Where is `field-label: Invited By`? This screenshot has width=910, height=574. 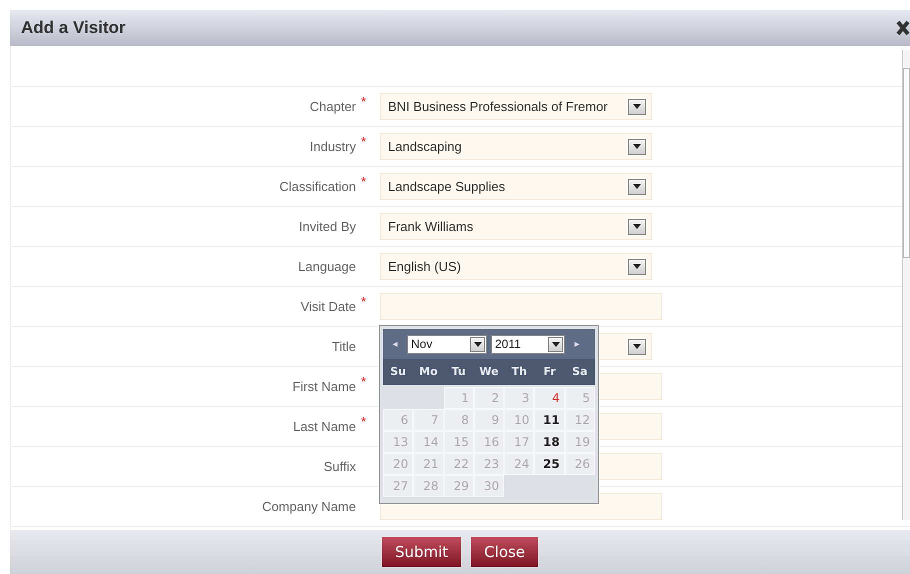 field-label: Invited By is located at coordinates (327, 227).